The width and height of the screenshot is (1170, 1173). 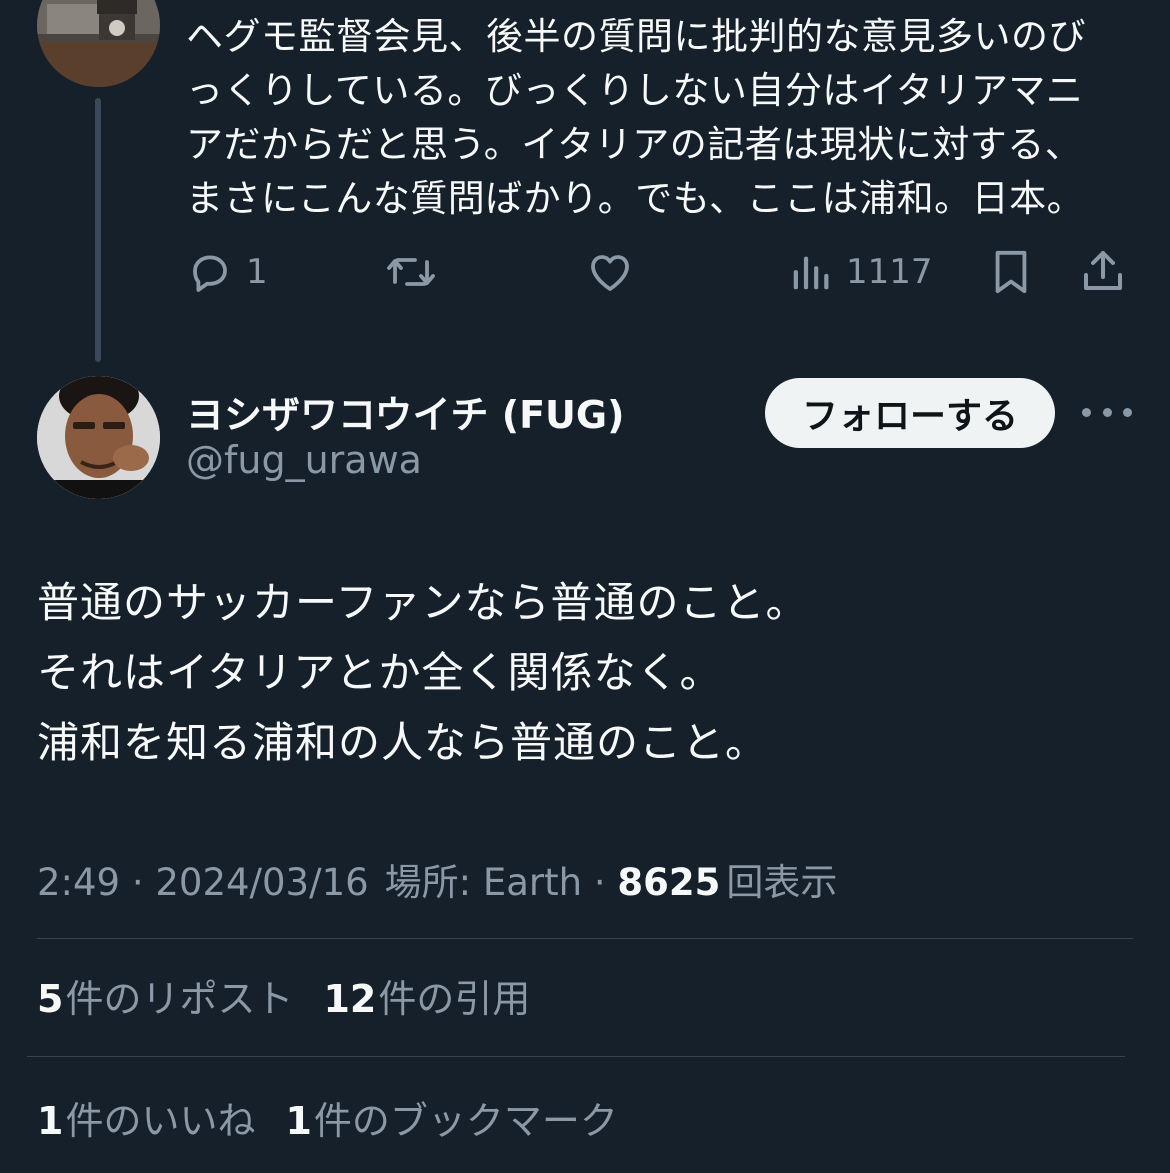 I want to click on bookmarks-label: 件のブックマーク, so click(x=465, y=1121).